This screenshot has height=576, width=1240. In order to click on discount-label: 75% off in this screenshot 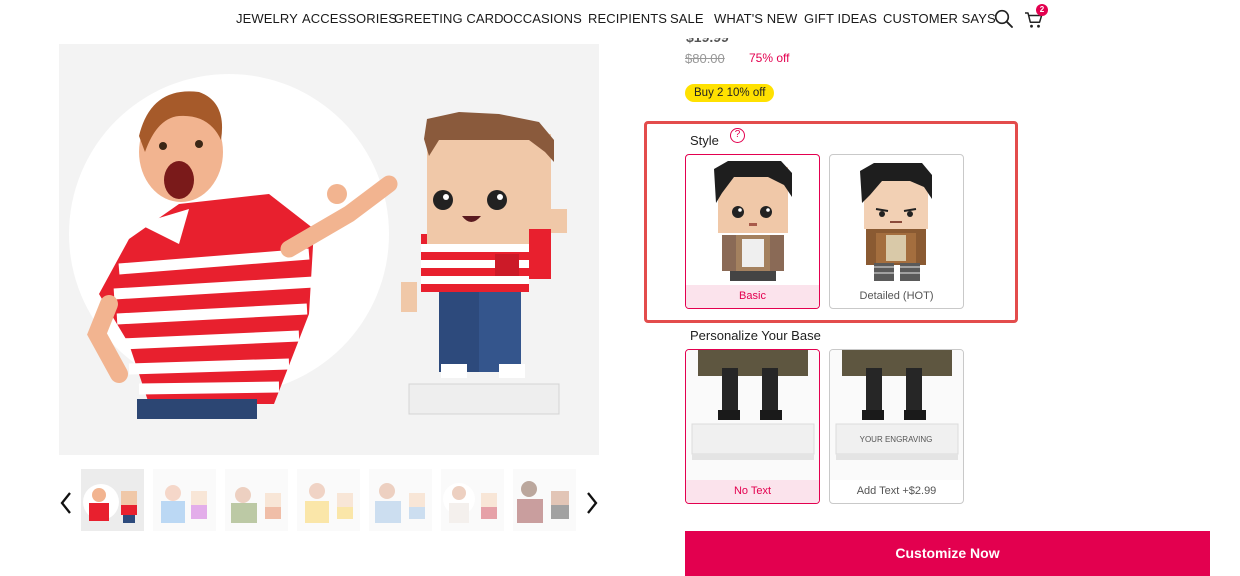, I will do `click(769, 58)`.